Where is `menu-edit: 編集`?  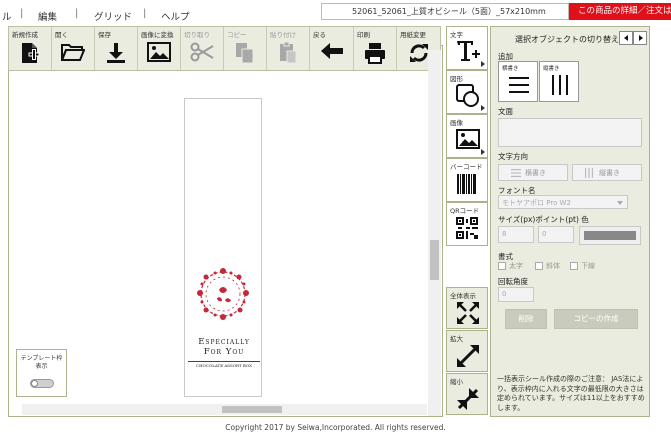
menu-edit: 編集 is located at coordinates (47, 16).